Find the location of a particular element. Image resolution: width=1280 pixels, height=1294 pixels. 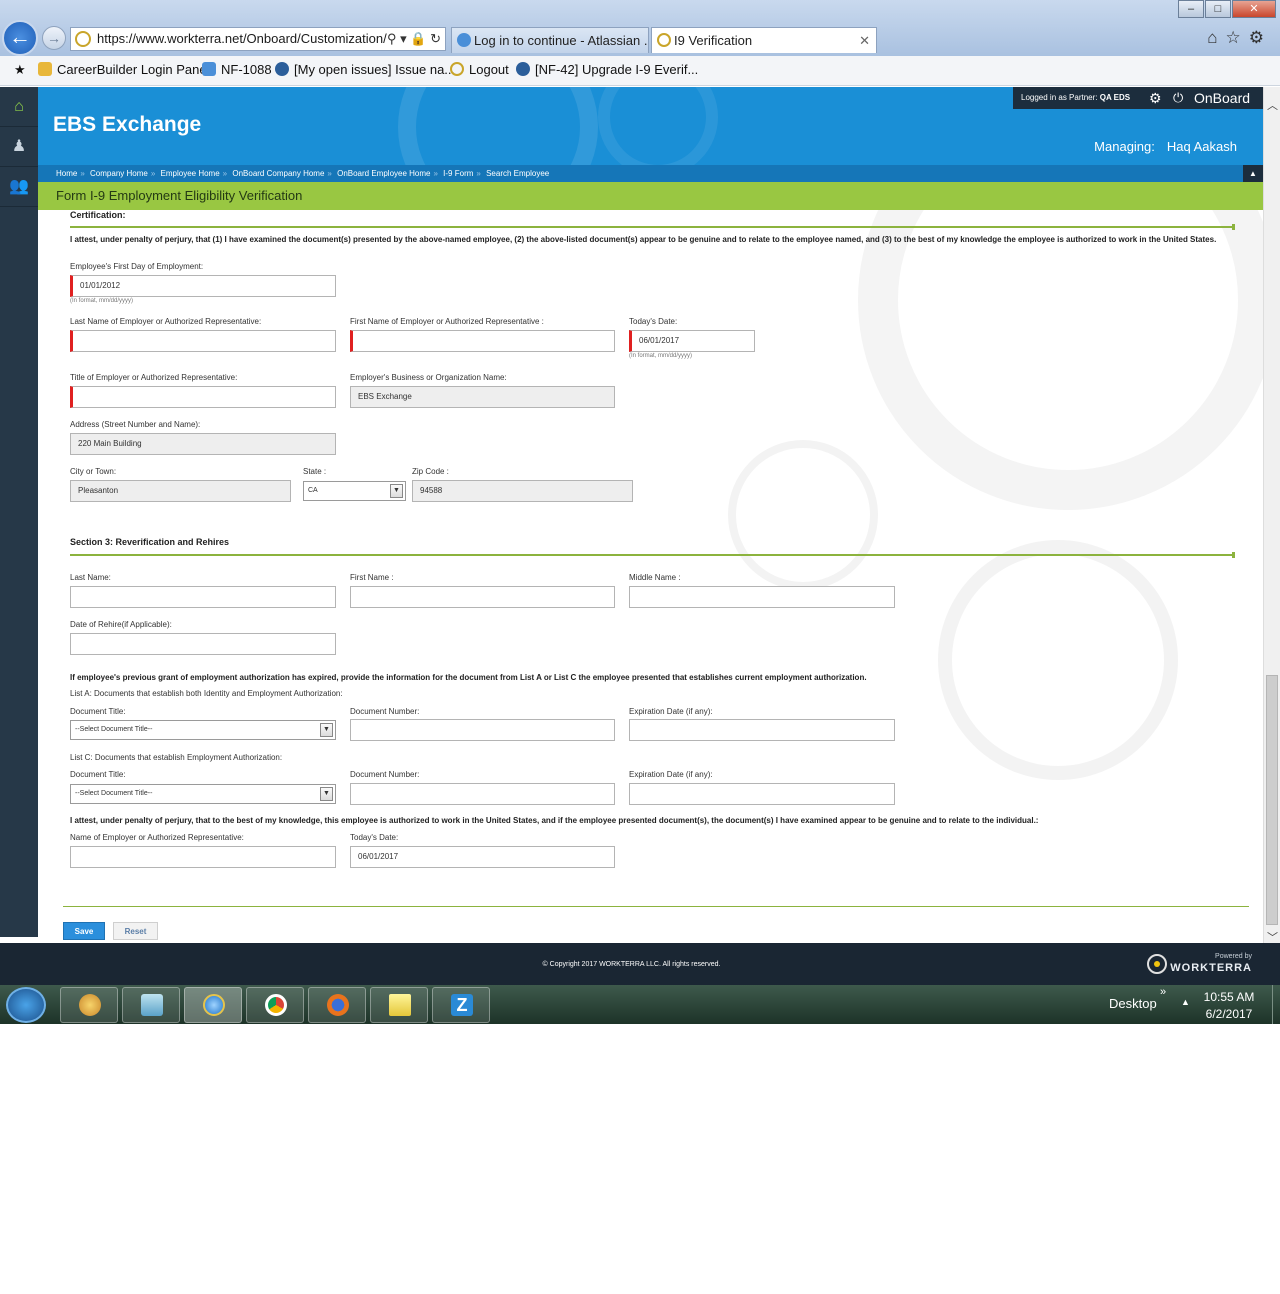

windows-taskbar: Z Desktop » ▲ 10:55 AM 6/2/2017 is located at coordinates (640, 1004).